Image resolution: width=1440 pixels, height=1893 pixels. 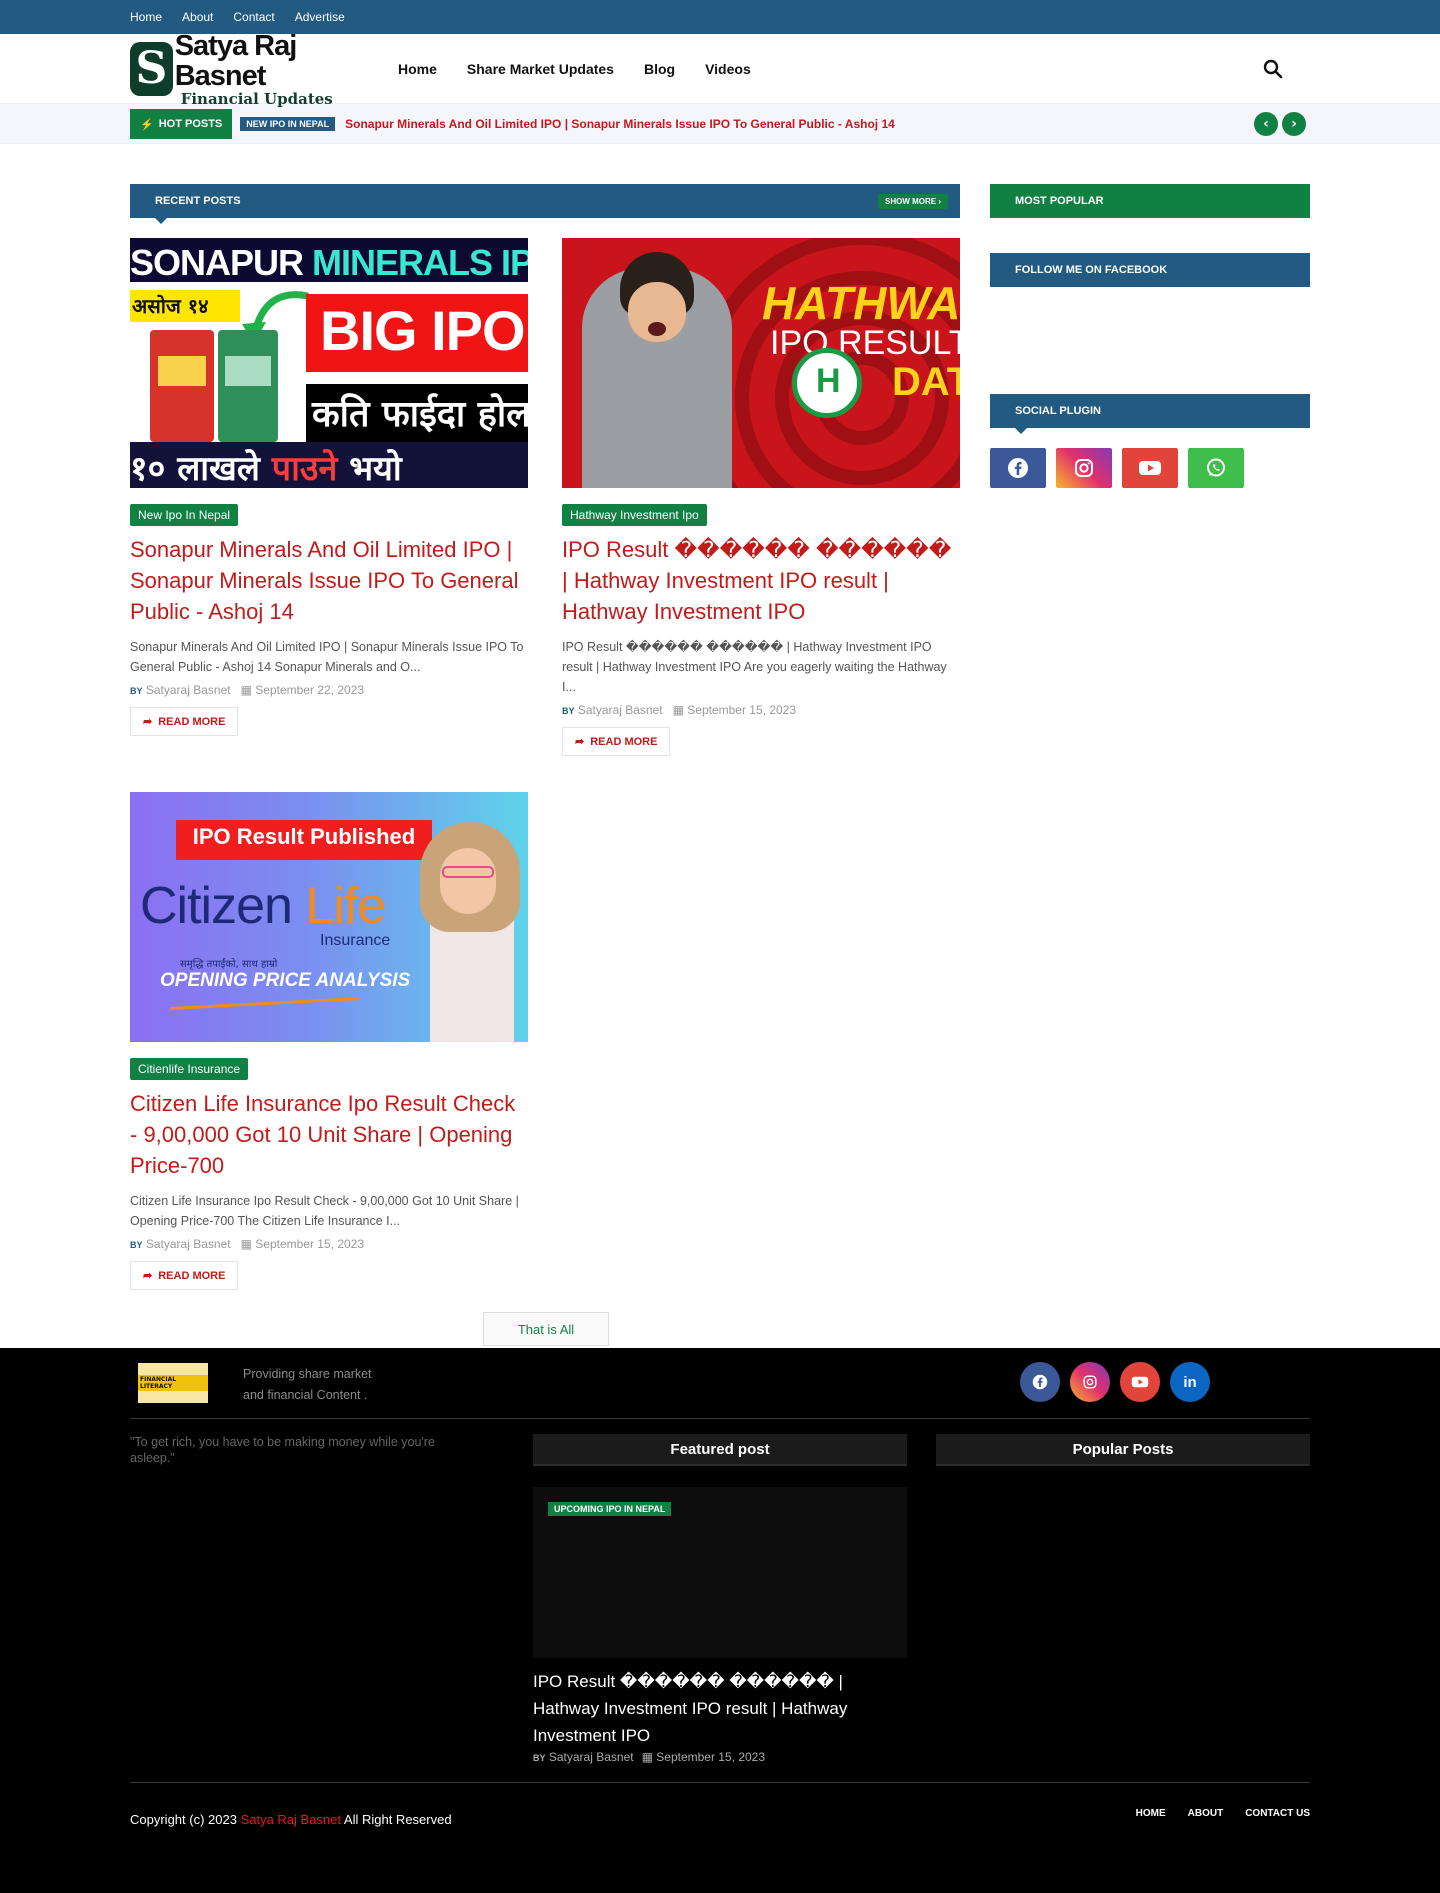 What do you see at coordinates (1216, 468) in the screenshot?
I see `whatsapp-icon` at bounding box center [1216, 468].